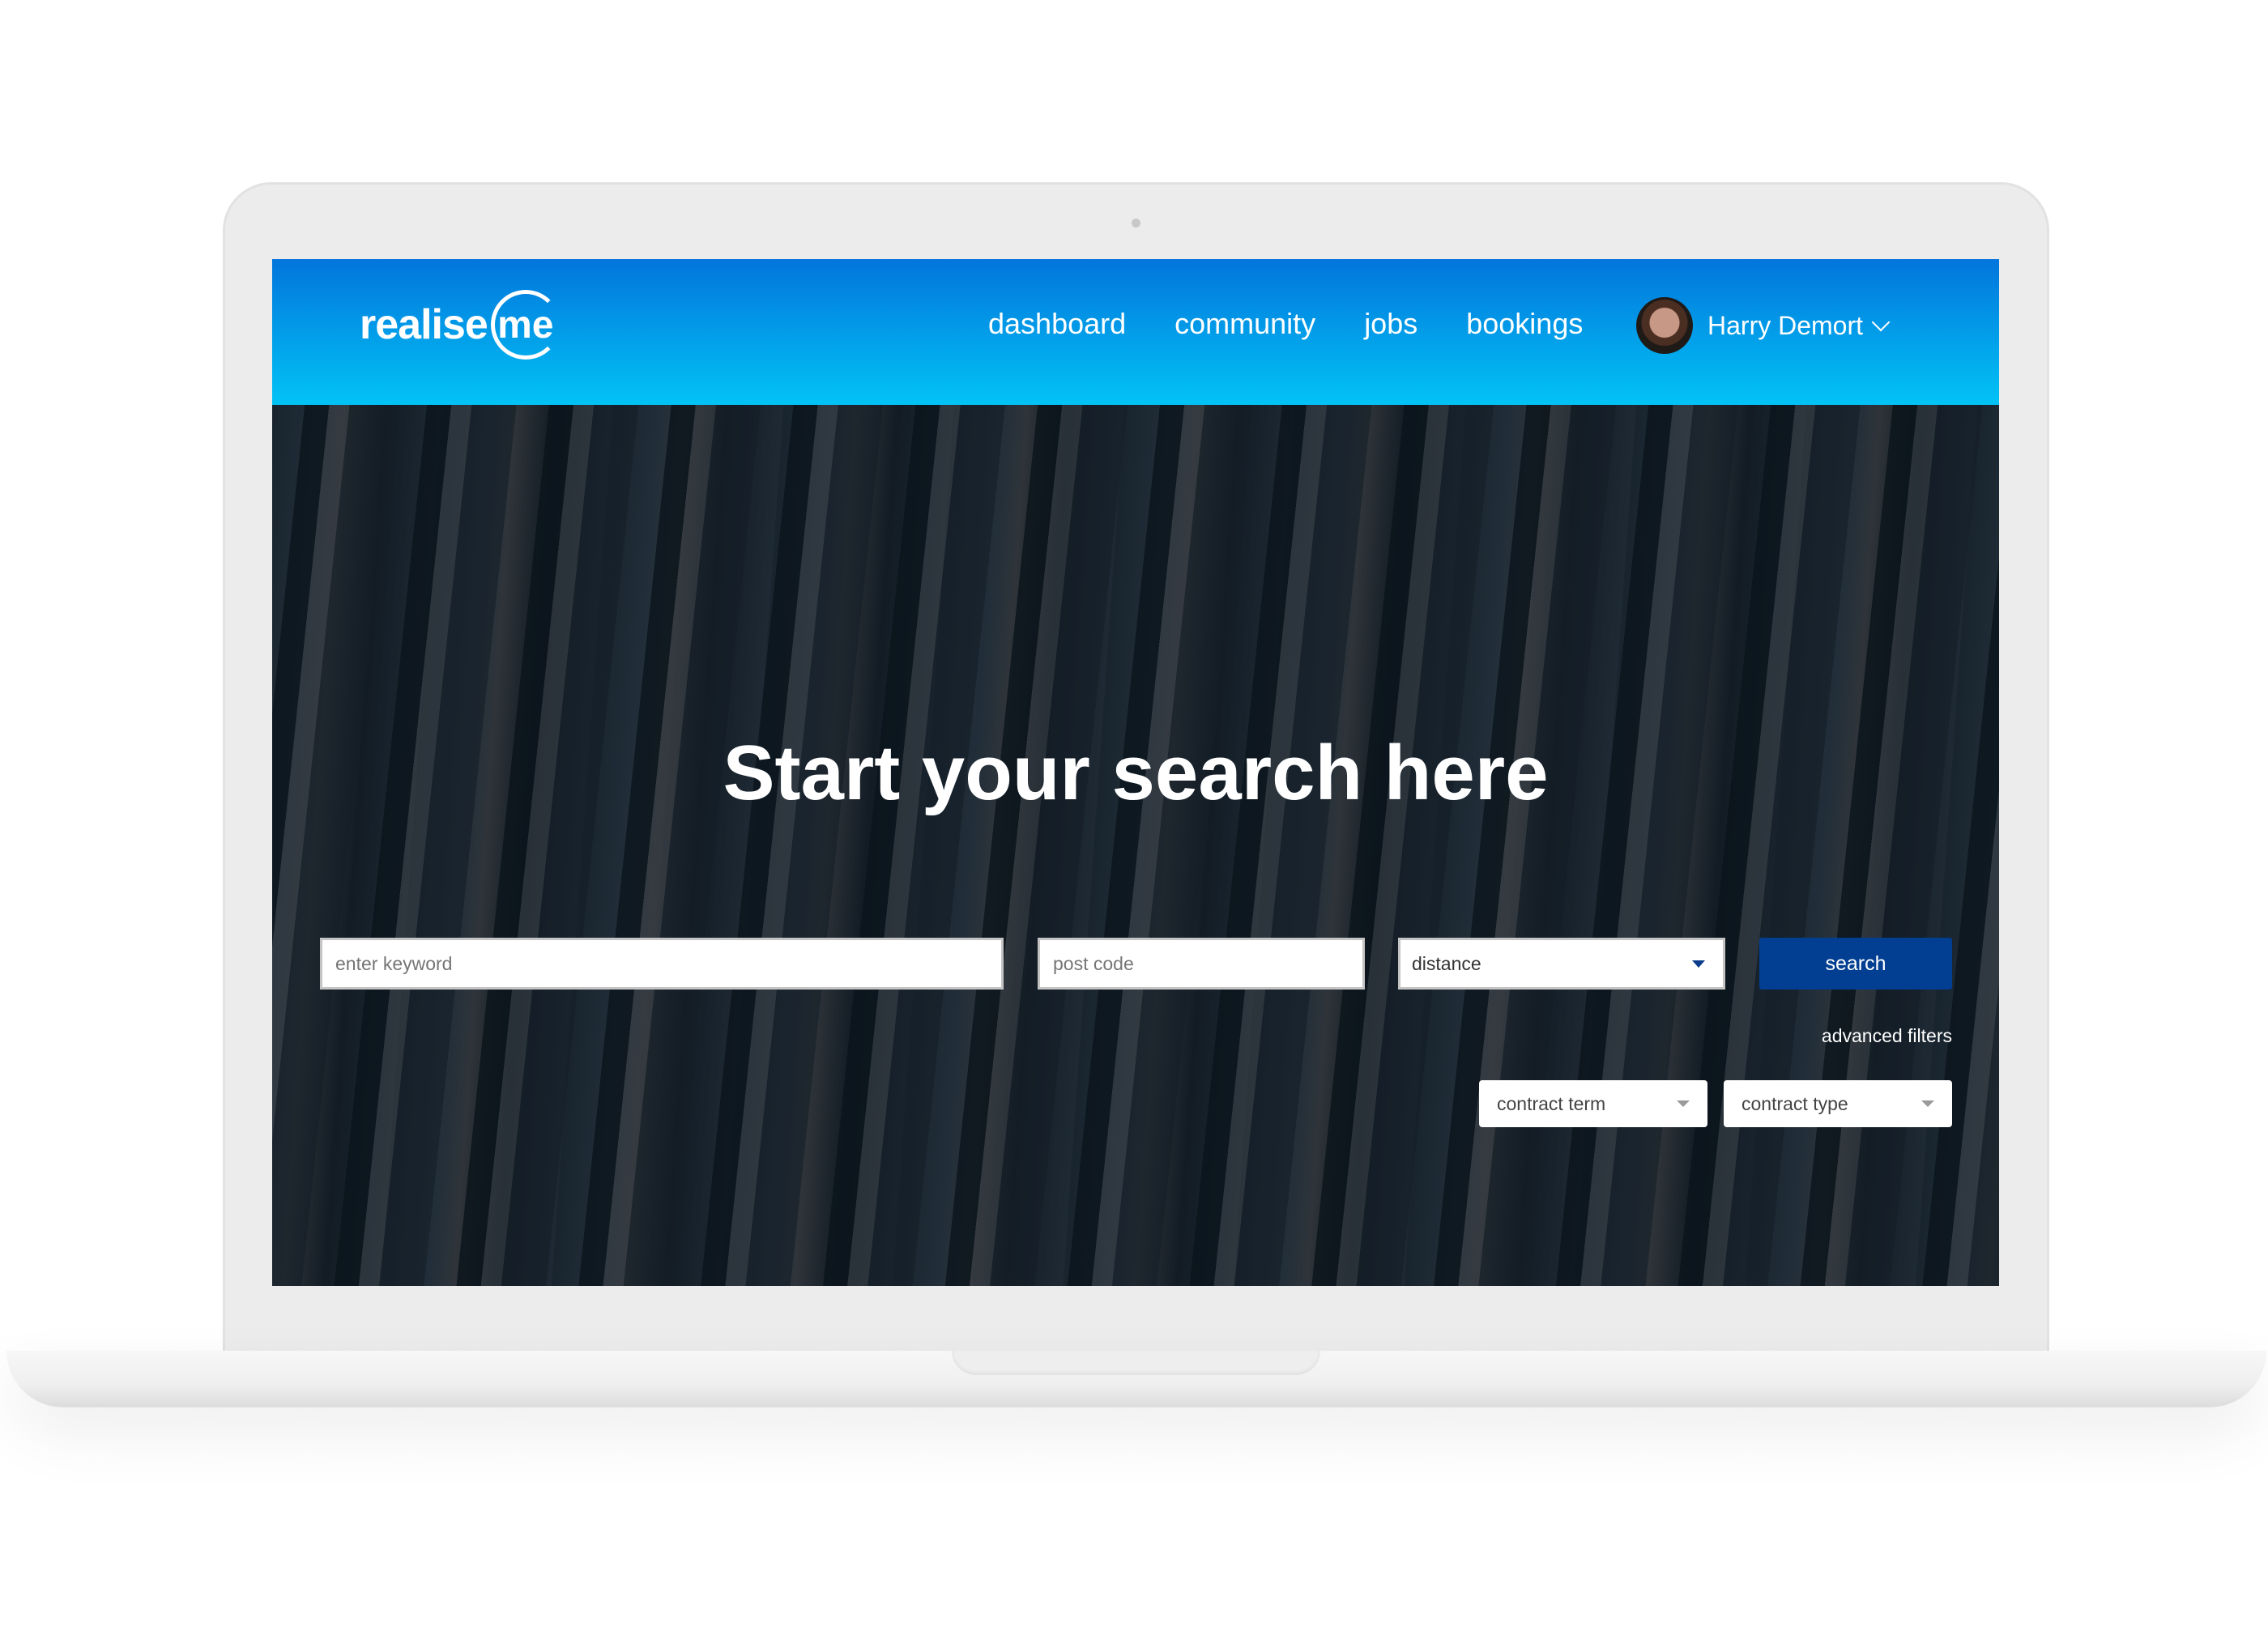 The height and width of the screenshot is (1626, 2268). I want to click on brand-logo: realise me, so click(460, 325).